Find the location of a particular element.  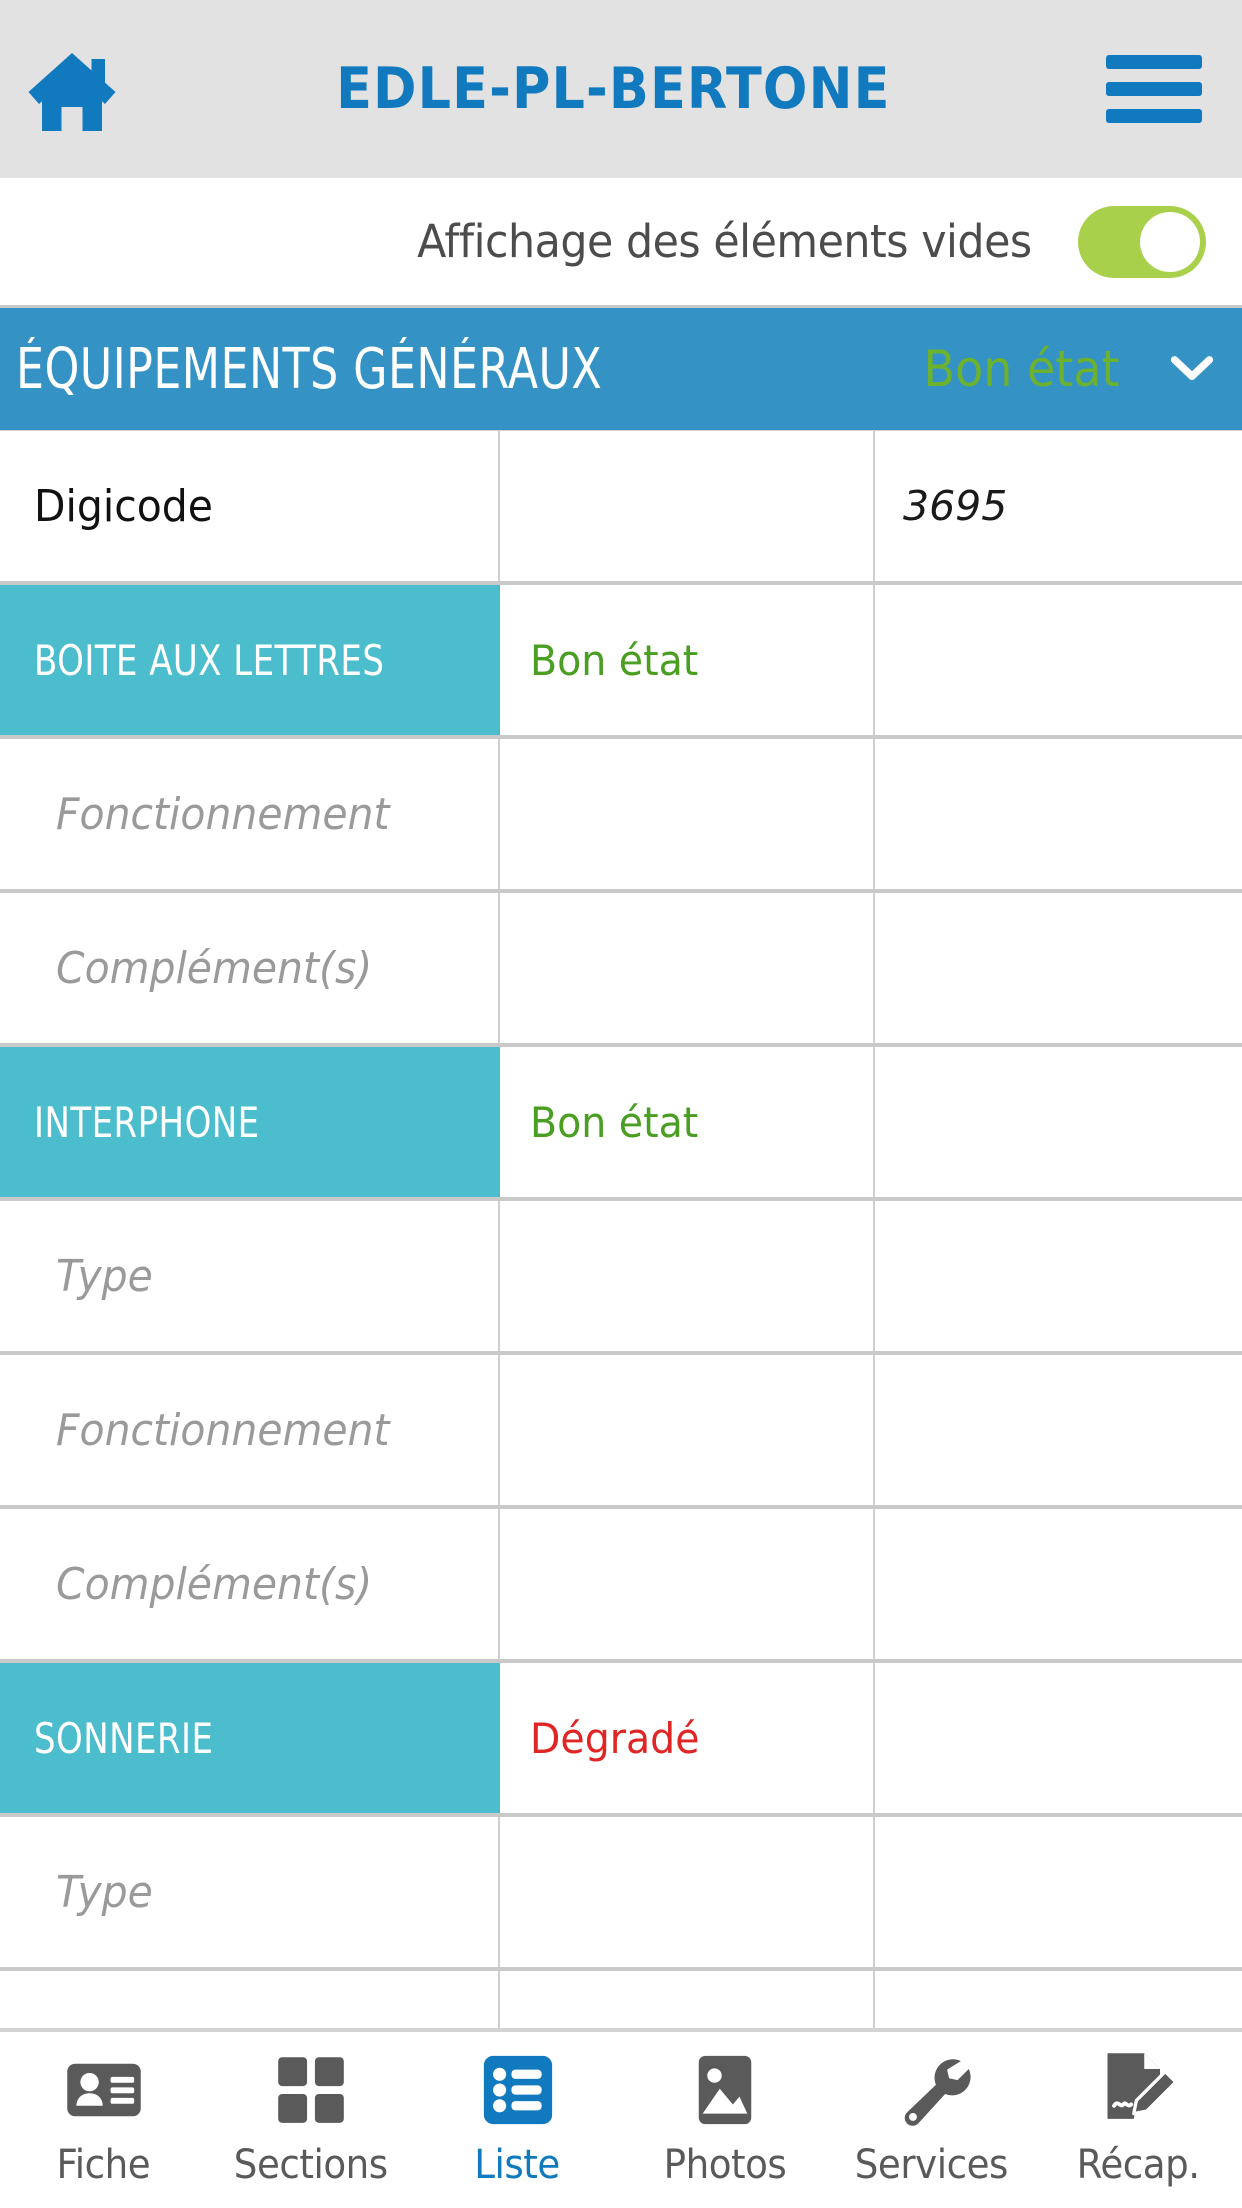

home-icon is located at coordinates (72, 89).